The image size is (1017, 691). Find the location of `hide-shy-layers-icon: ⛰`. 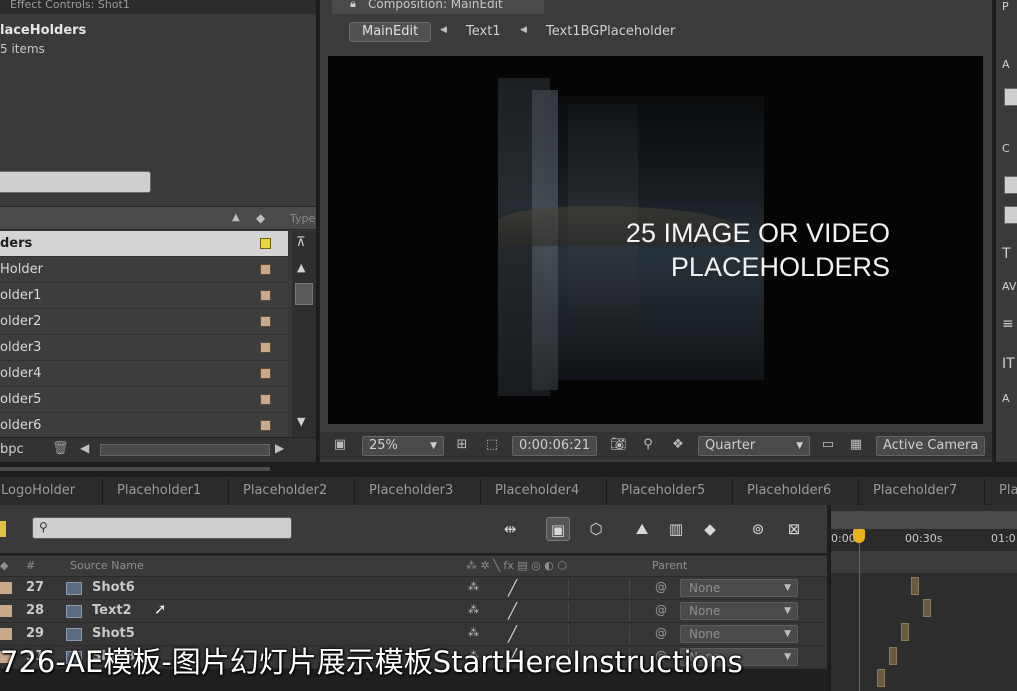

hide-shy-layers-icon: ⛰ is located at coordinates (642, 529).